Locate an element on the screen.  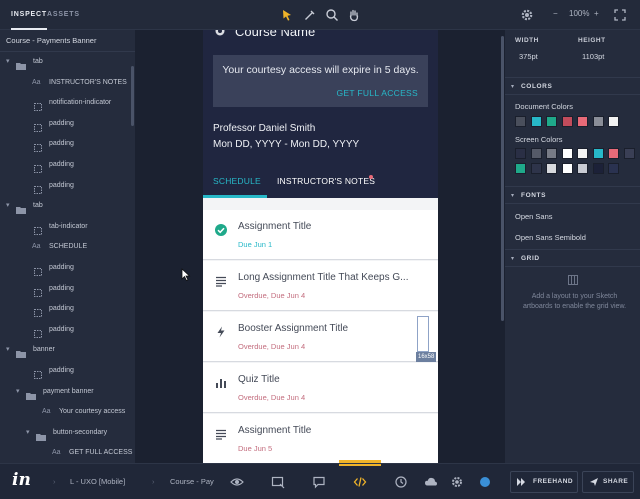
collapse-chevron-icon: ▾ is located at coordinates (513, 196).